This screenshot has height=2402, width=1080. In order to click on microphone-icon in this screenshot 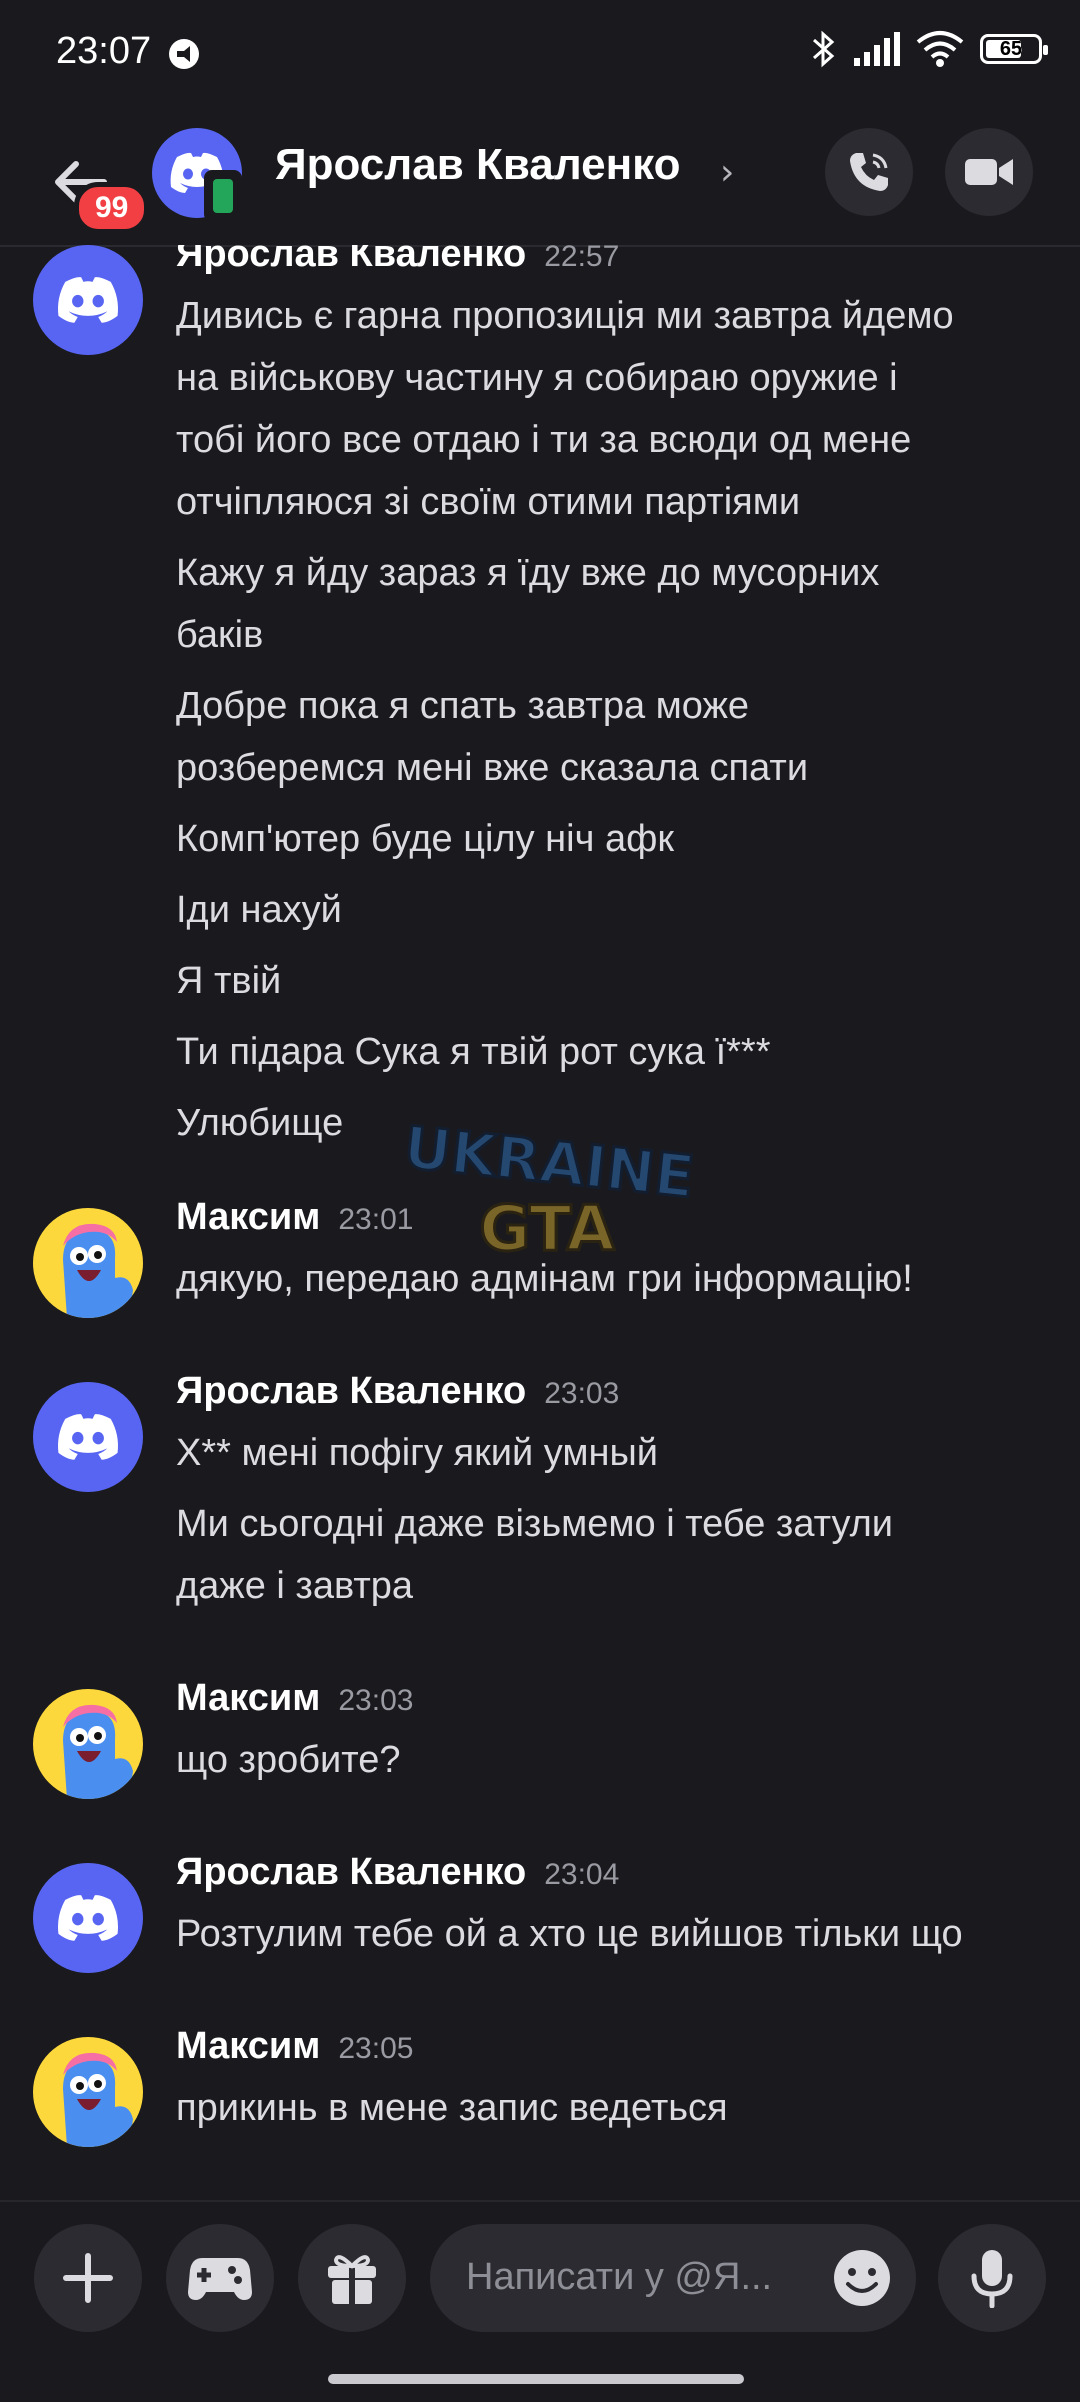, I will do `click(992, 2279)`.